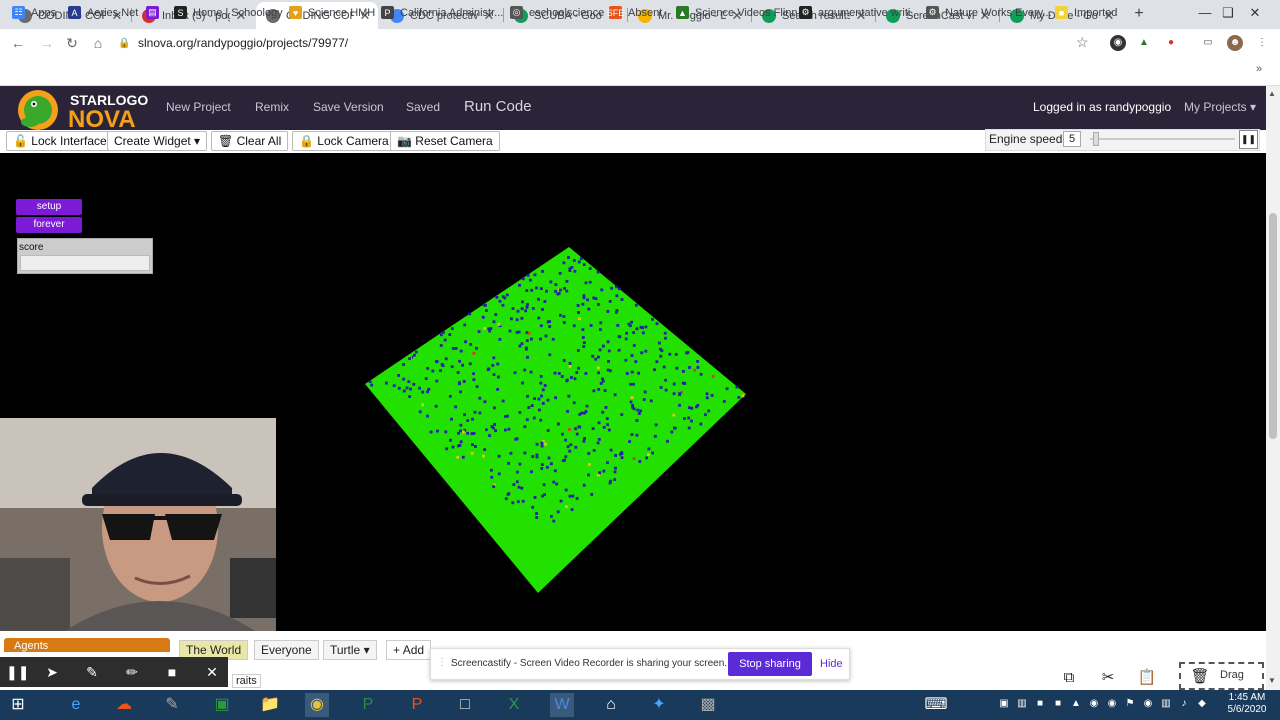 Image resolution: width=1280 pixels, height=720 pixels. What do you see at coordinates (708, 705) in the screenshot?
I see `window-app-icon: ▩` at bounding box center [708, 705].